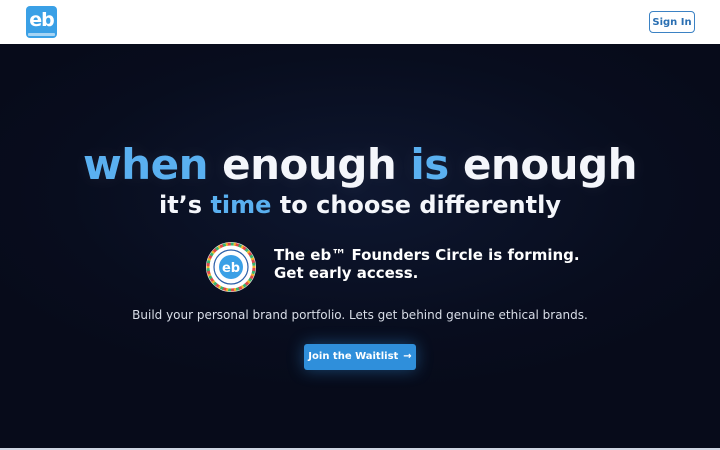 The image size is (720, 450). What do you see at coordinates (41, 34) in the screenshot?
I see `logo-underline` at bounding box center [41, 34].